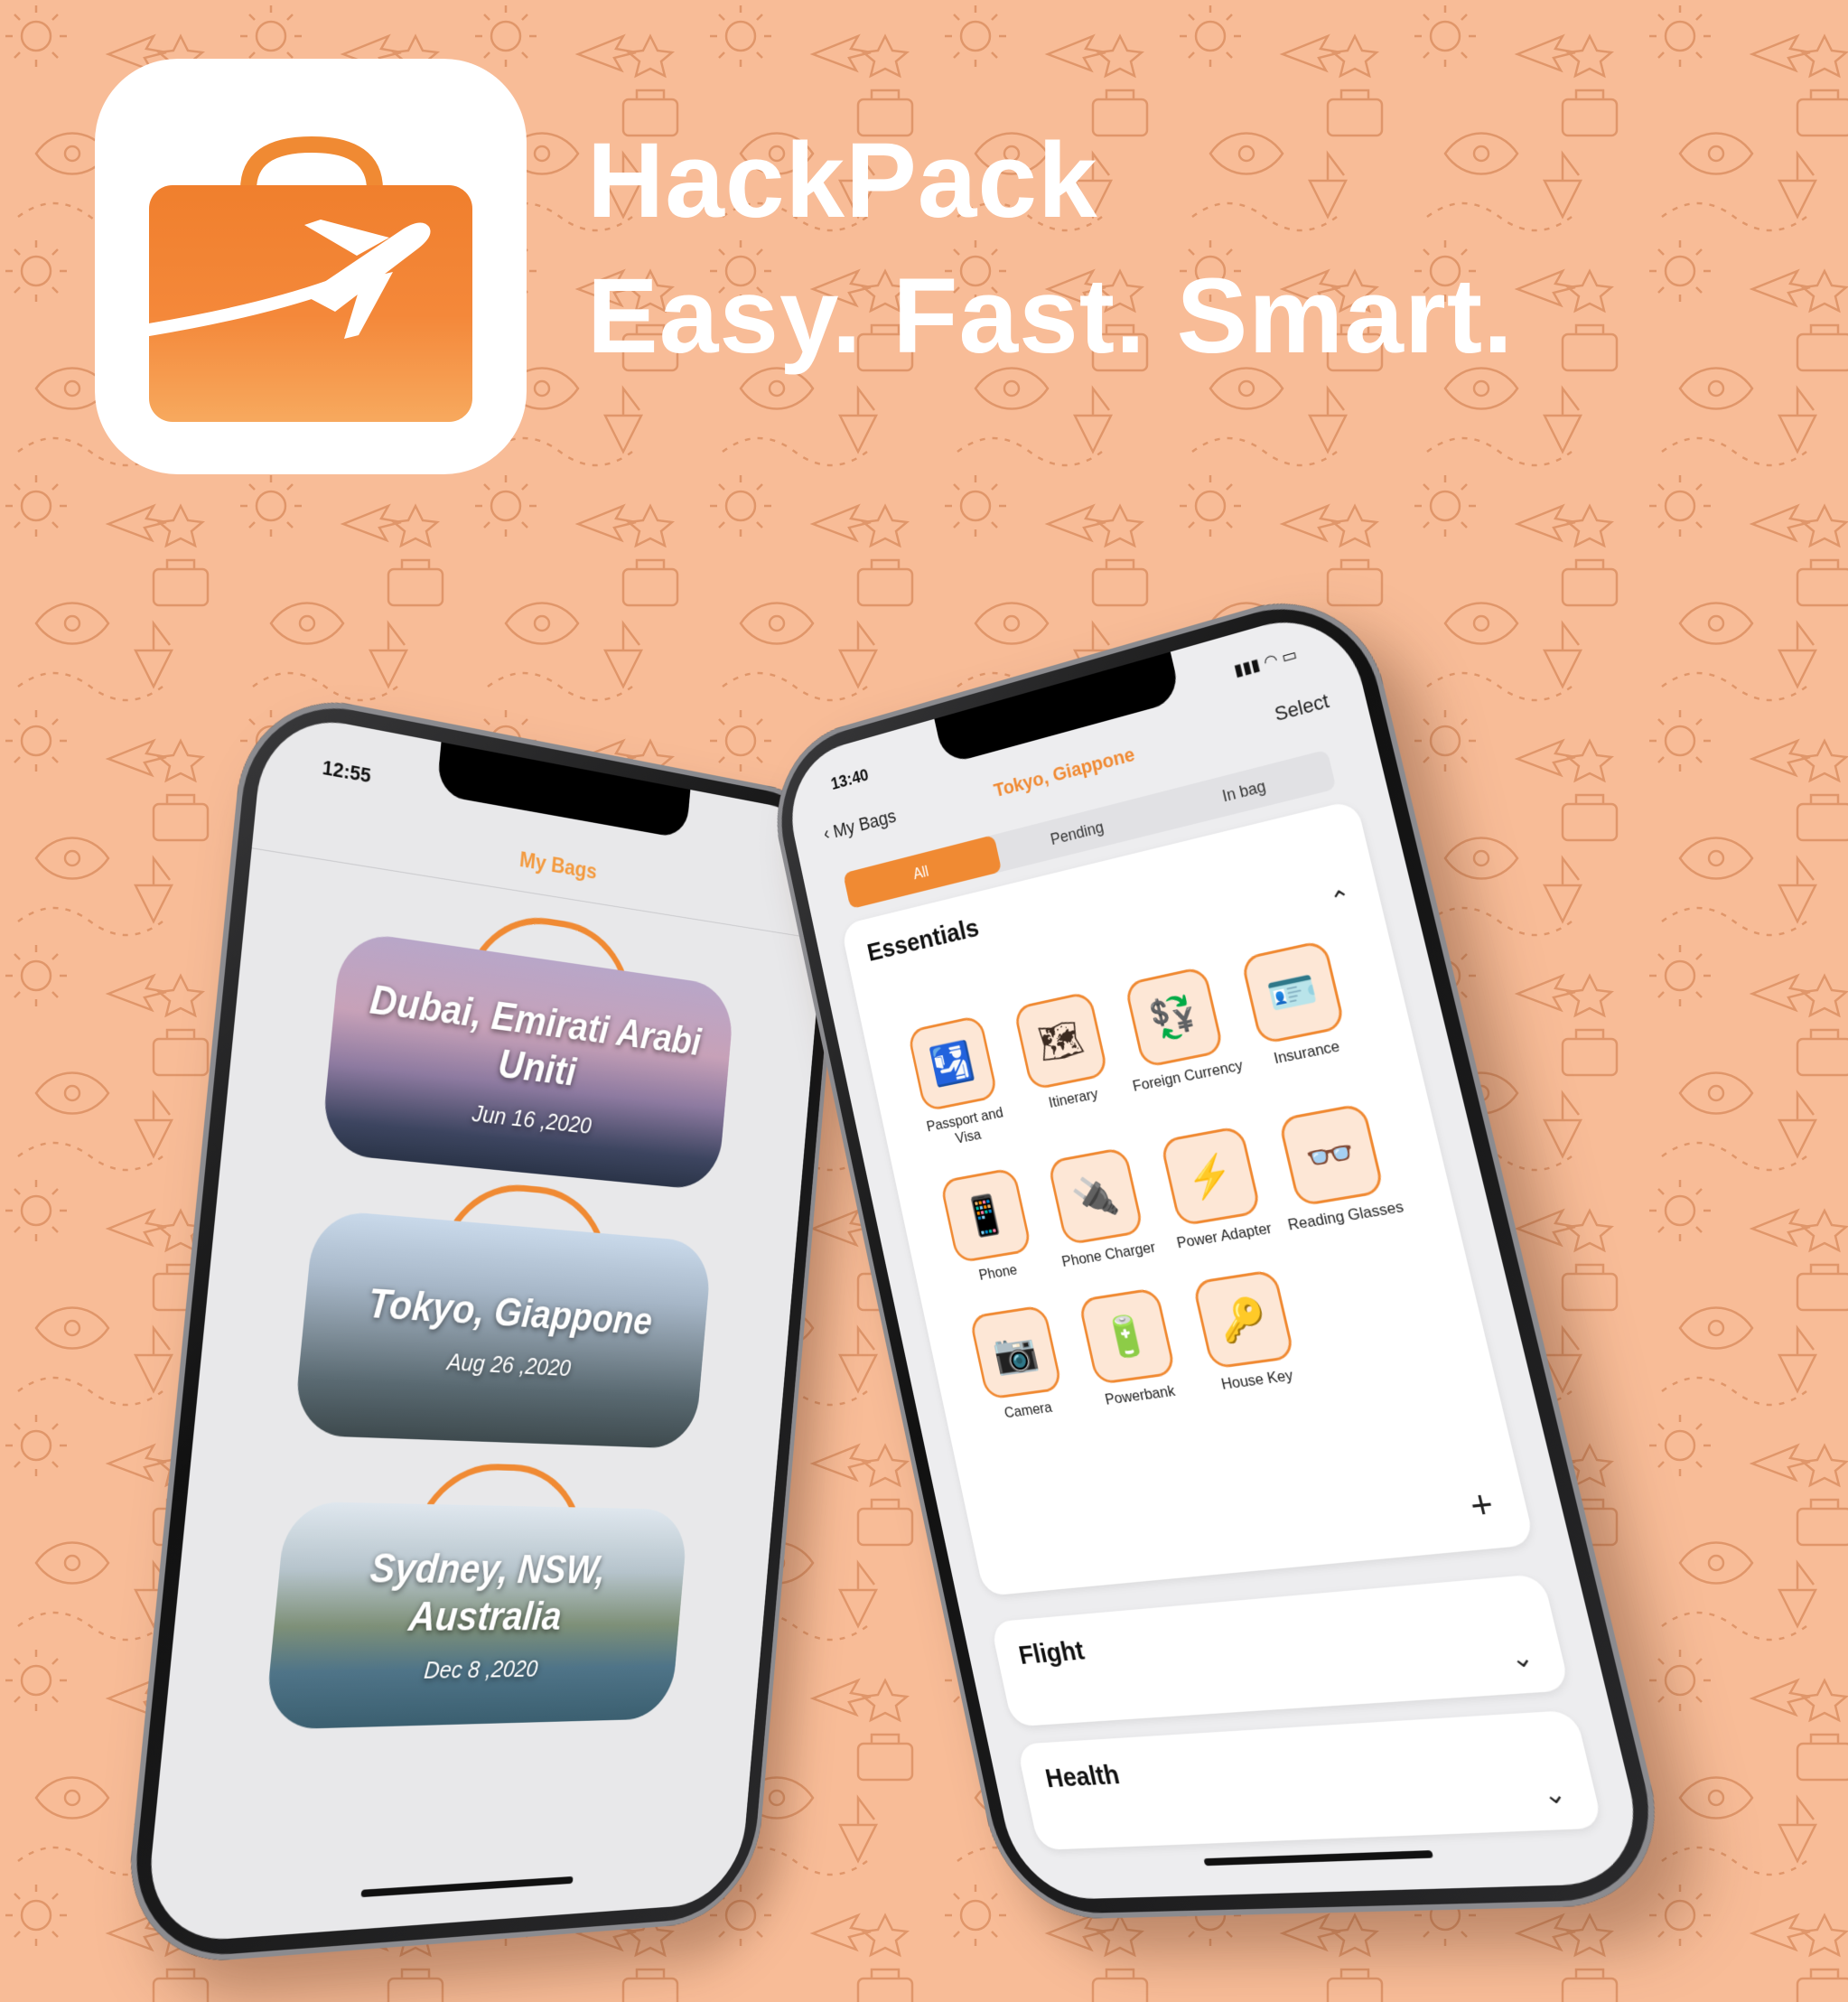 The width and height of the screenshot is (1848, 2002). Describe the element at coordinates (986, 1215) in the screenshot. I see `phone-icon: 📱` at that location.